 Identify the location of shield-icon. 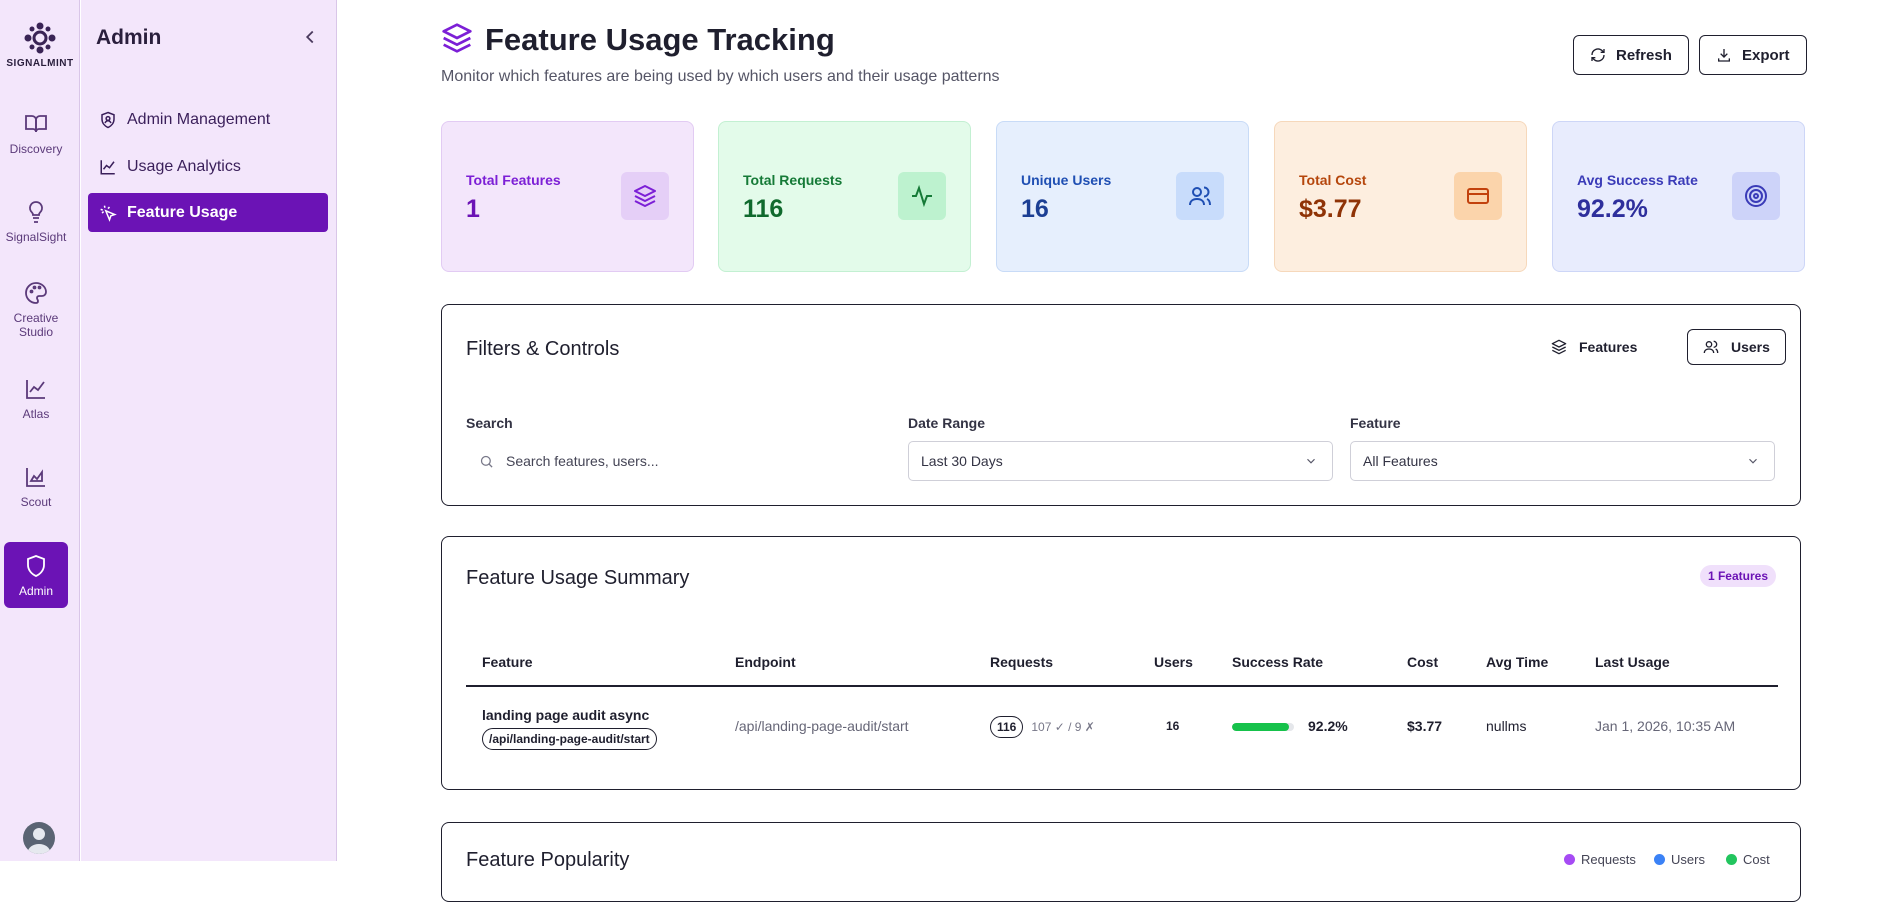
(36, 566).